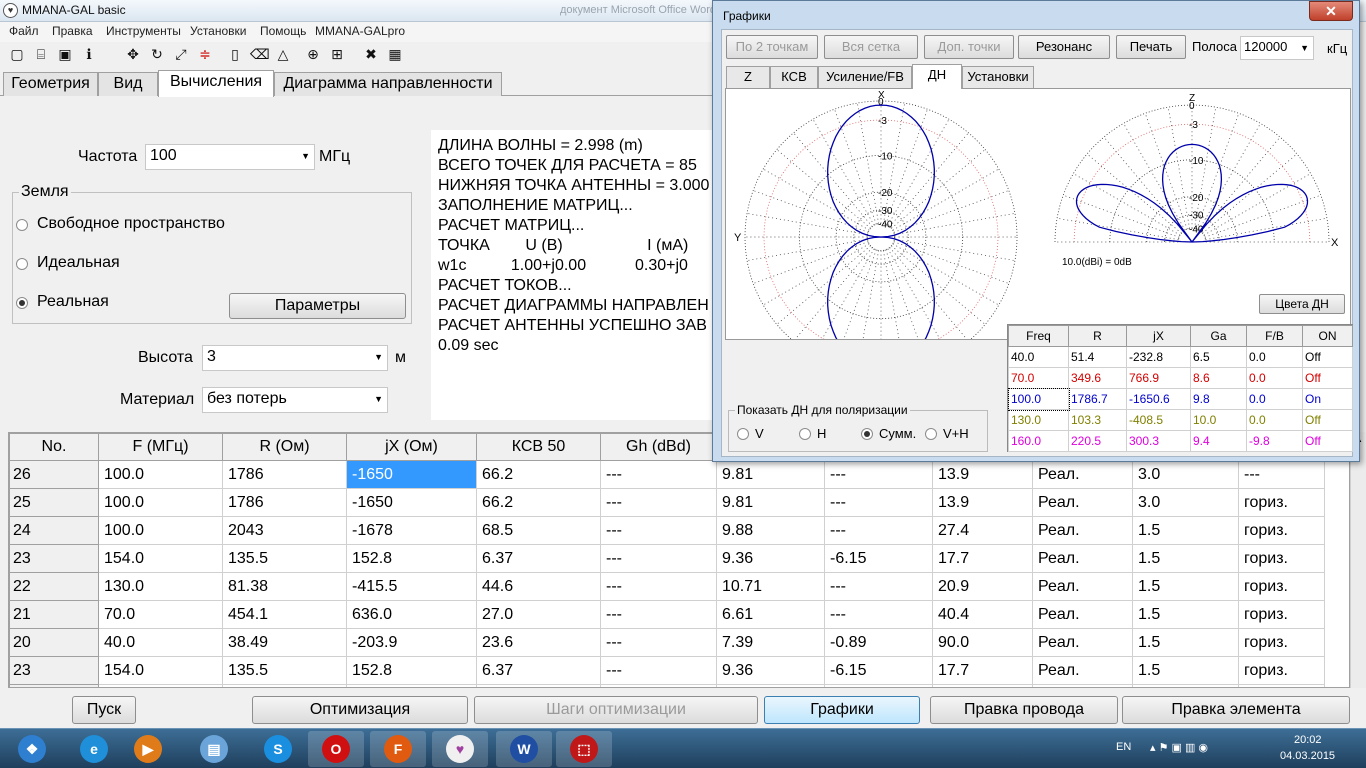  I want to click on params-button: Параметры, so click(317, 306).